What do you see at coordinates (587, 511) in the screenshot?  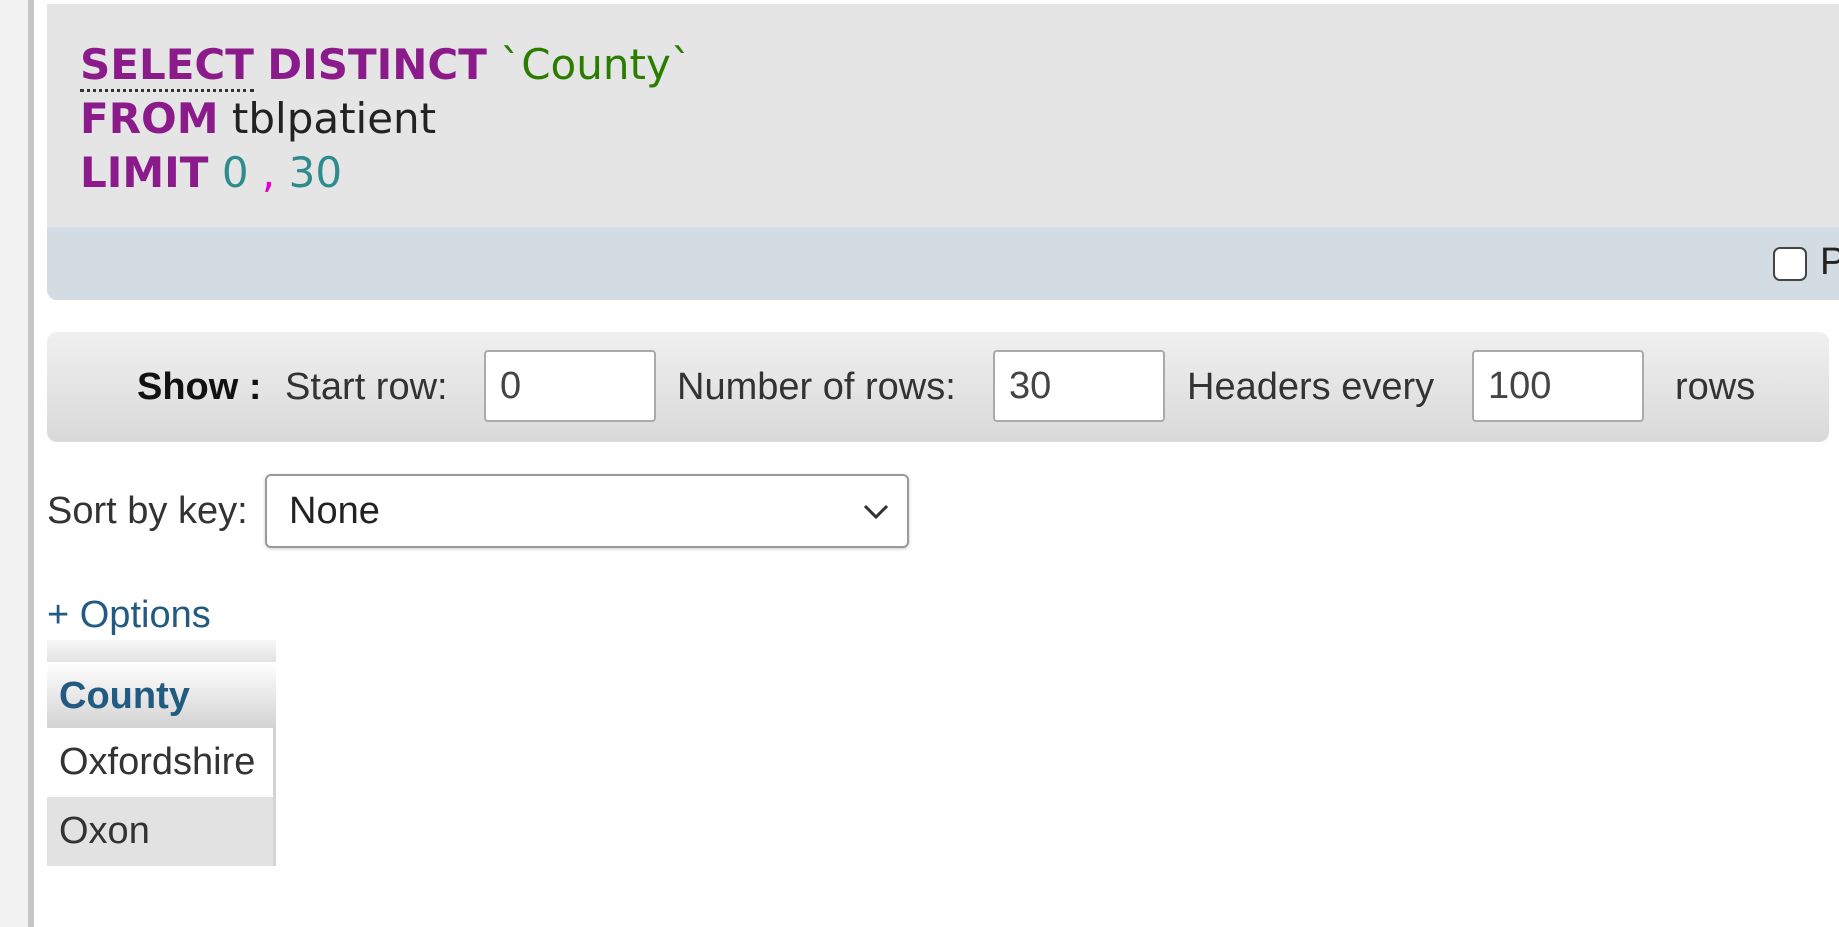 I see `sort-by-key-select: None` at bounding box center [587, 511].